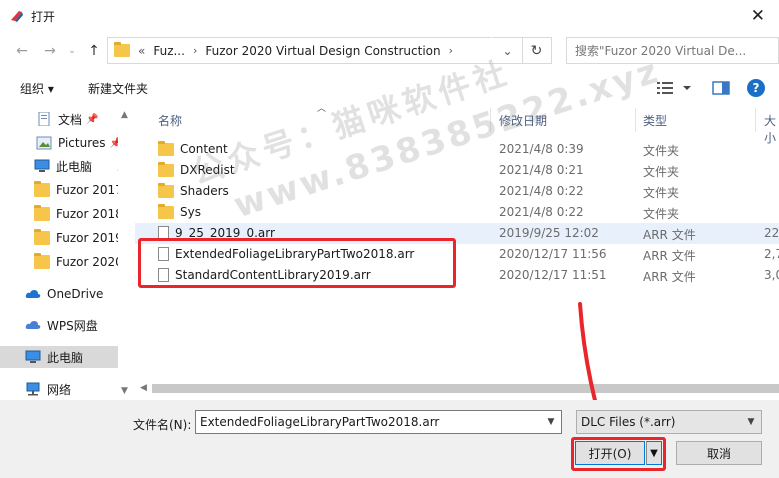 The image size is (779, 478). What do you see at coordinates (553, 254) in the screenshot?
I see `file-date: 2020/12/17 11:56` at bounding box center [553, 254].